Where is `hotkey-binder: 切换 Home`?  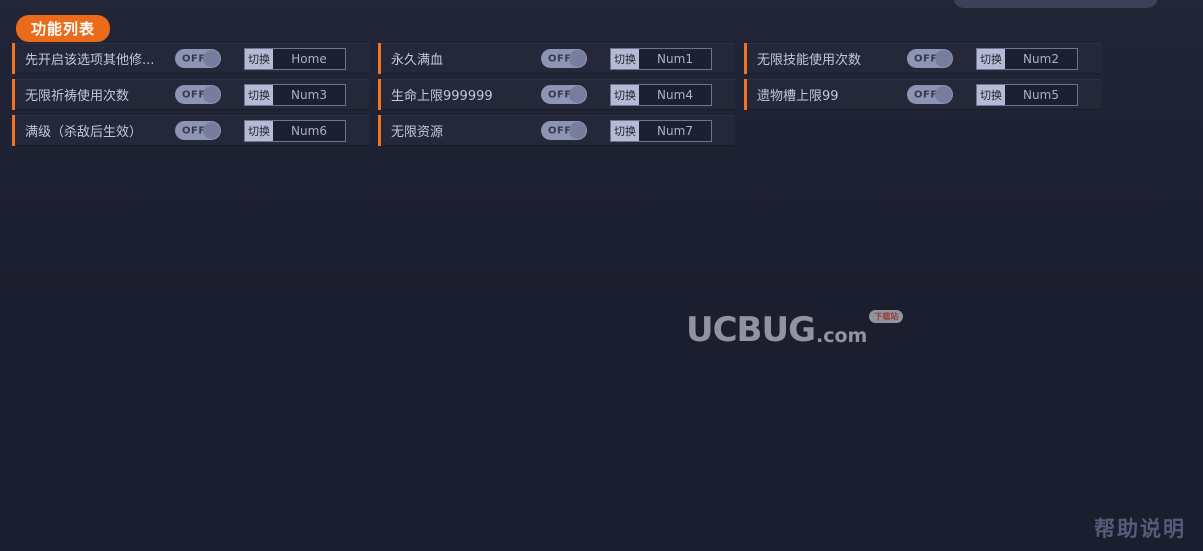 hotkey-binder: 切换 Home is located at coordinates (295, 58).